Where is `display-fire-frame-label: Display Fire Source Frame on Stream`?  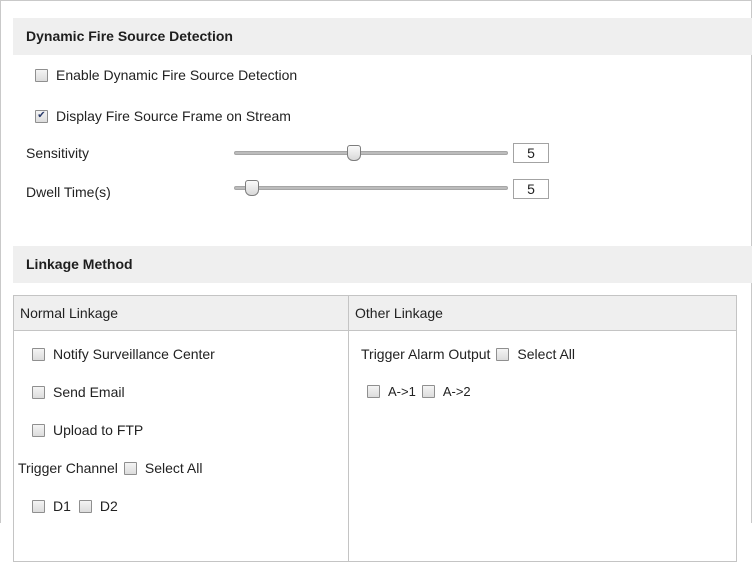
display-fire-frame-label: Display Fire Source Frame on Stream is located at coordinates (173, 116).